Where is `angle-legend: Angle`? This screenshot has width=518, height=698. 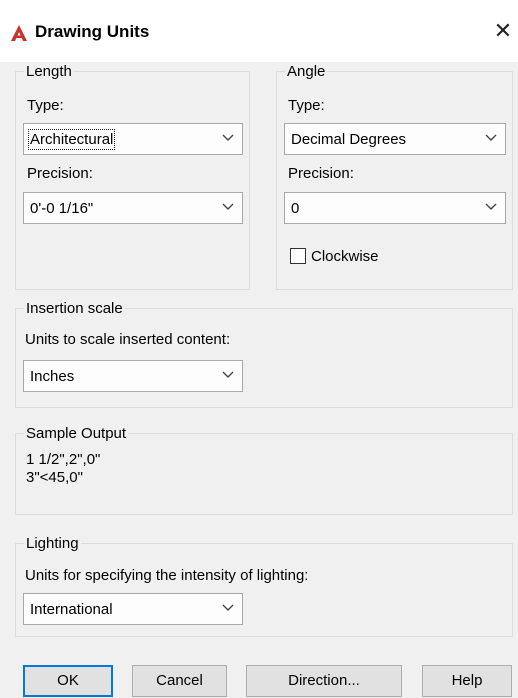 angle-legend: Angle is located at coordinates (306, 71).